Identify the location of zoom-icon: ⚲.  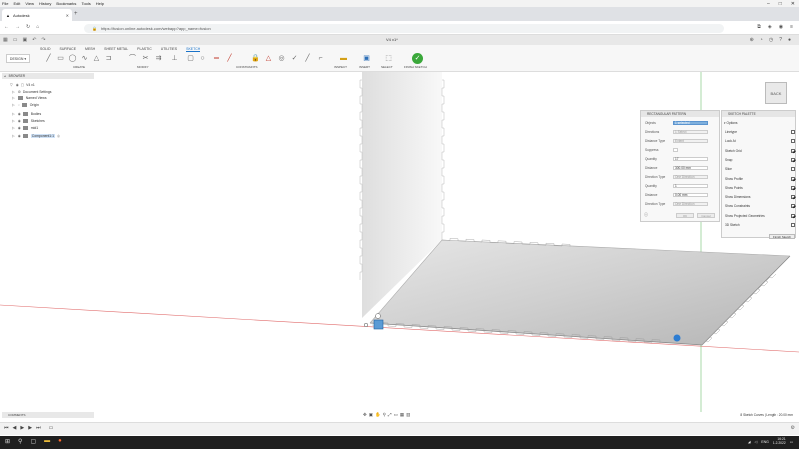
(384, 415).